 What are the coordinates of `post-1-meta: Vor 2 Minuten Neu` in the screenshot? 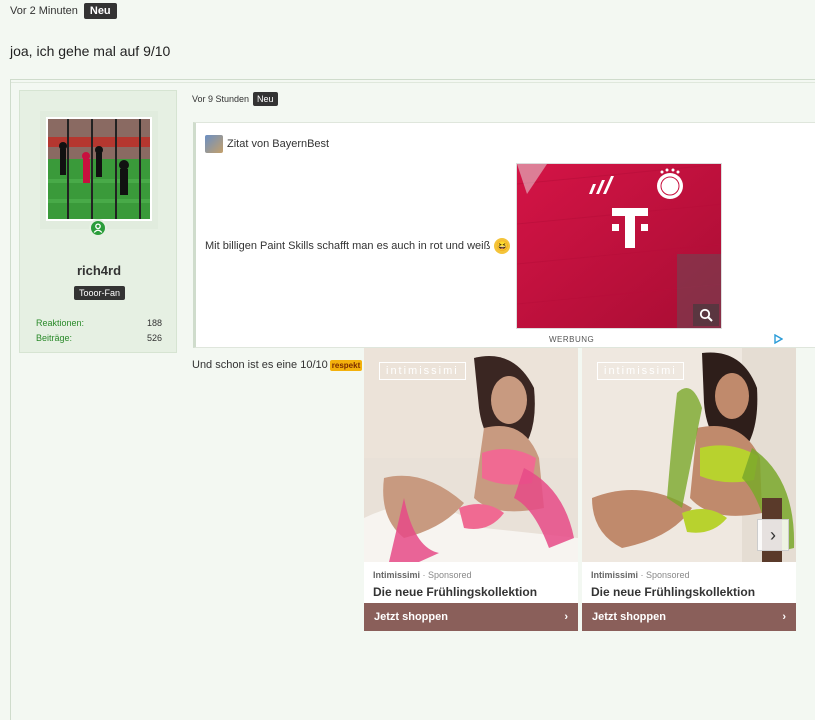 It's located at (63, 11).